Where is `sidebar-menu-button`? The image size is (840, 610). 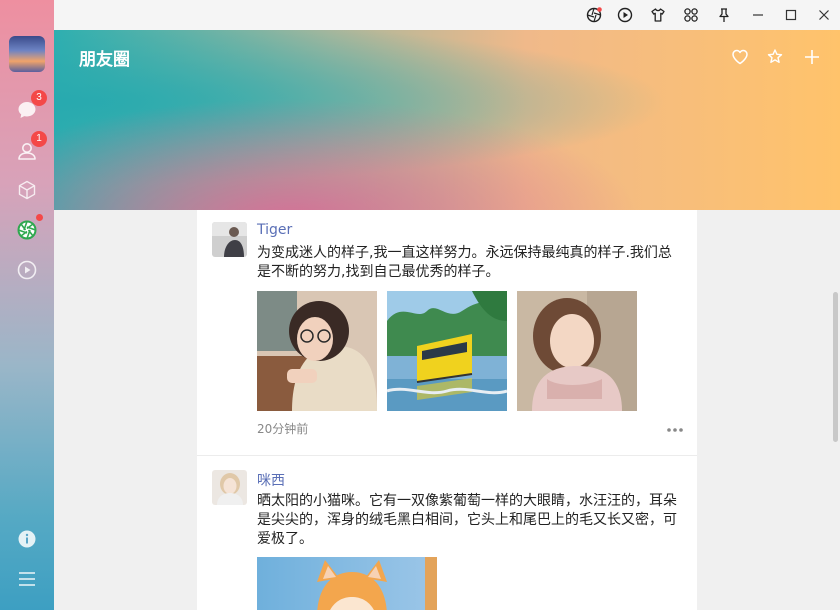
sidebar-menu-button is located at coordinates (27, 579).